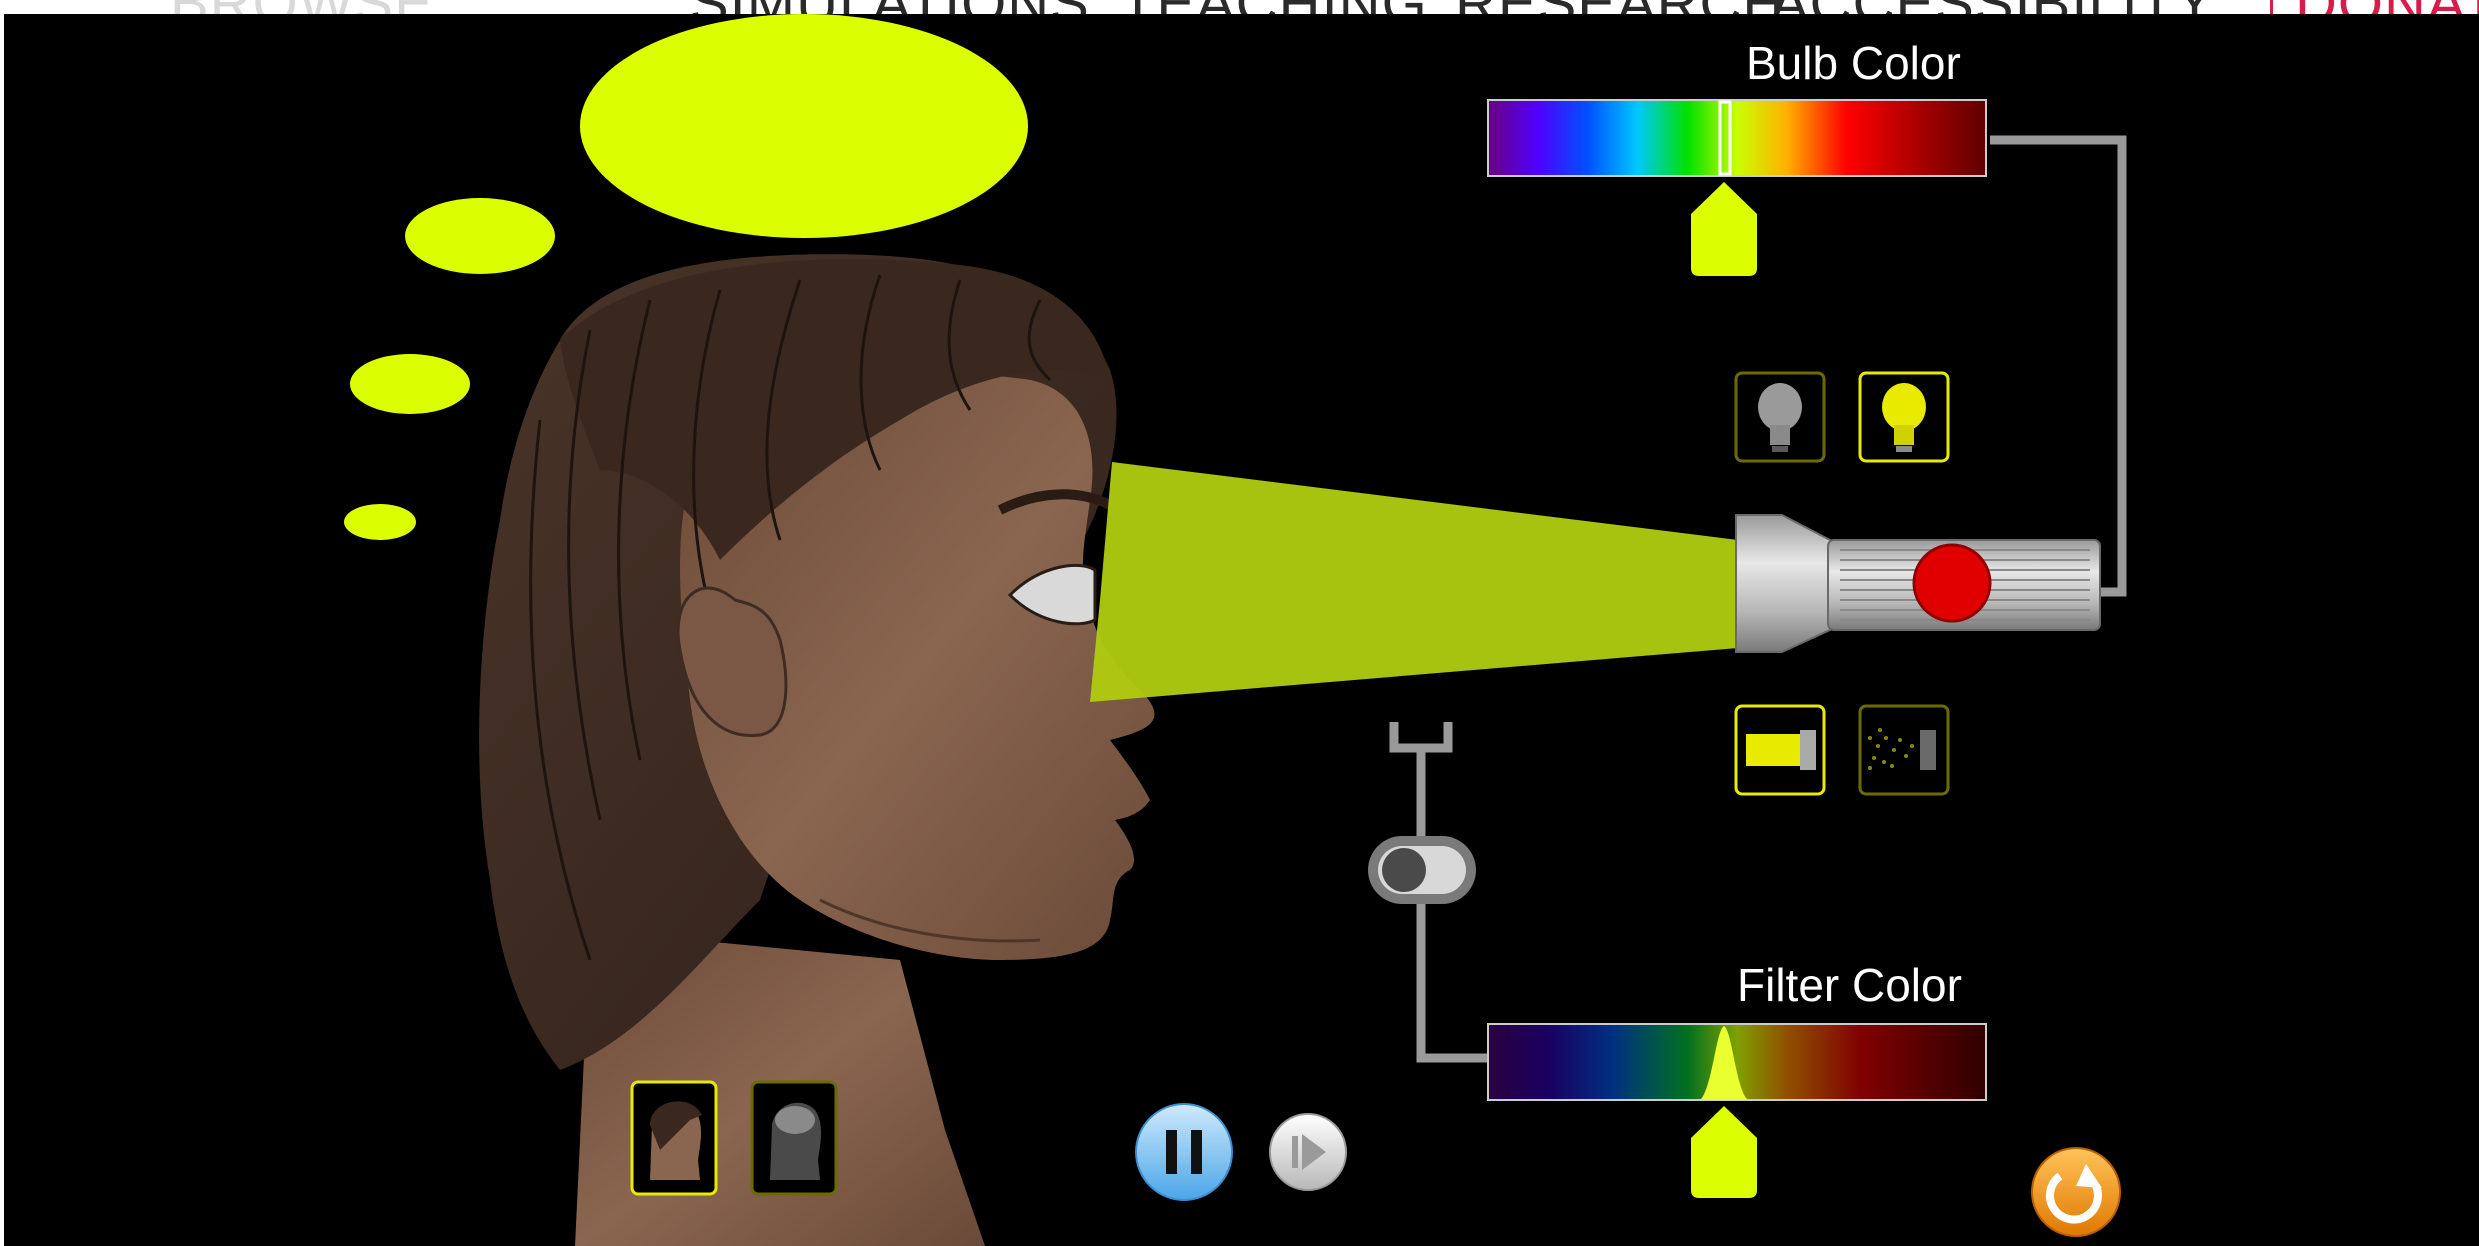  I want to click on filter-color-slider-thumb, so click(1724, 1152).